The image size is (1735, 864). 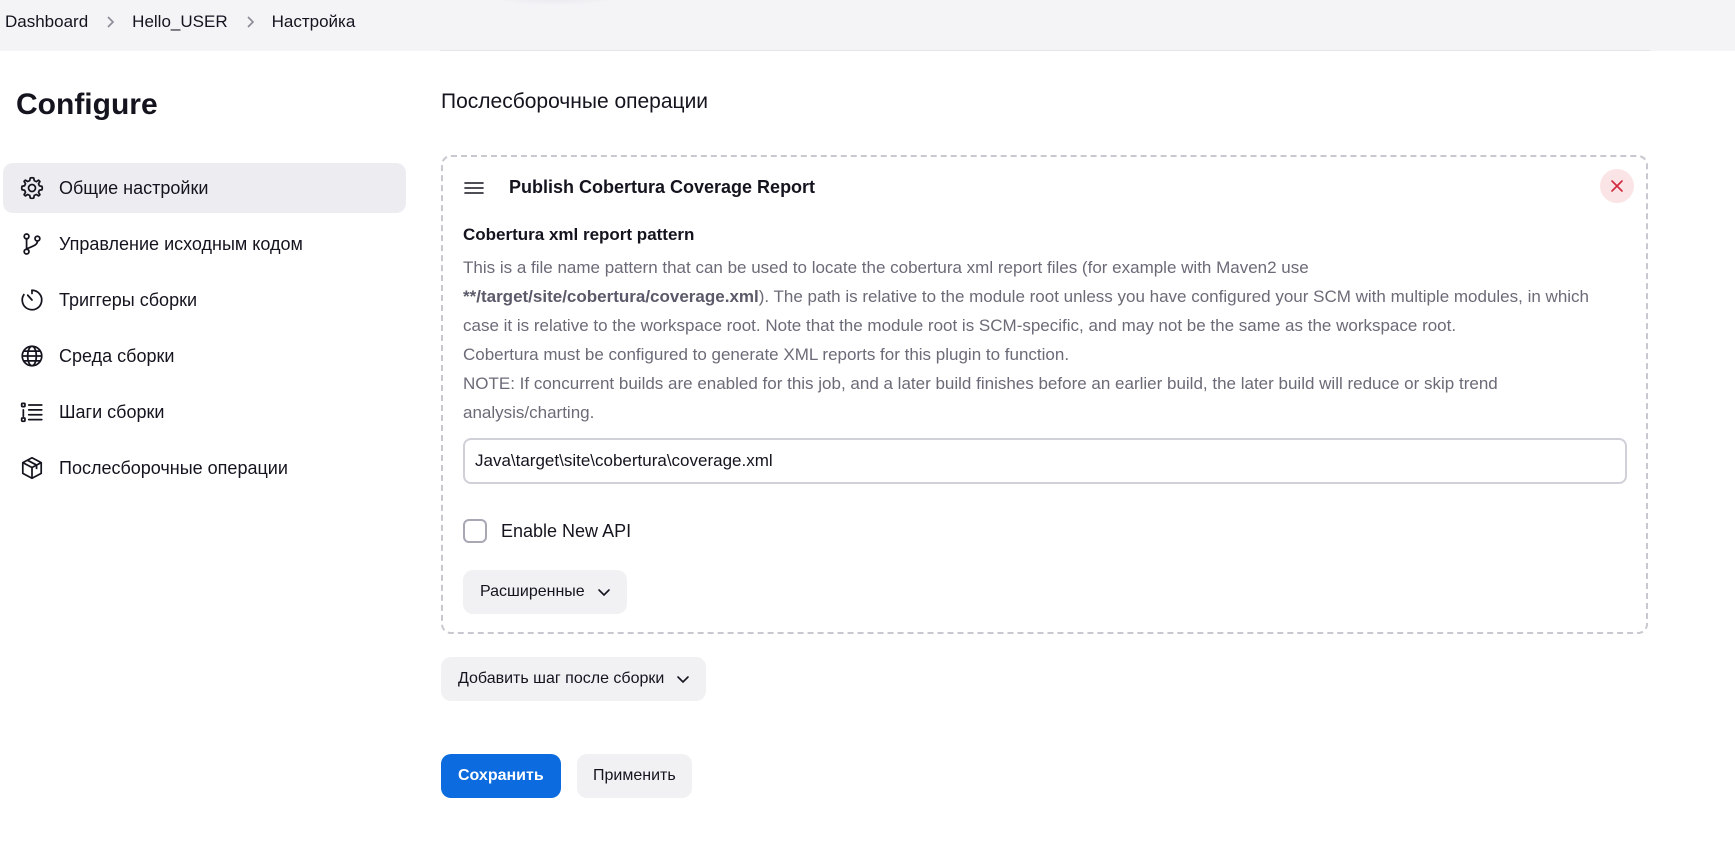 I want to click on drag-handle-icon, so click(x=474, y=188).